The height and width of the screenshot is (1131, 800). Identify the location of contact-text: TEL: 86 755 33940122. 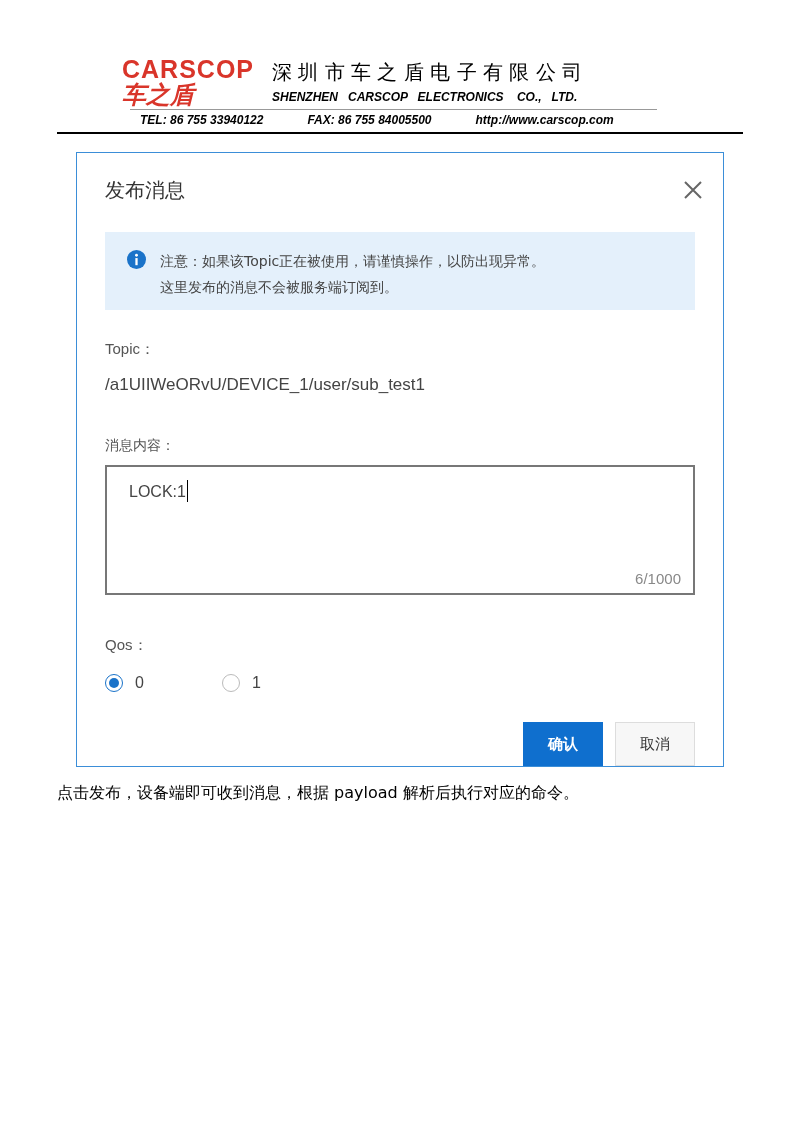
(202, 120).